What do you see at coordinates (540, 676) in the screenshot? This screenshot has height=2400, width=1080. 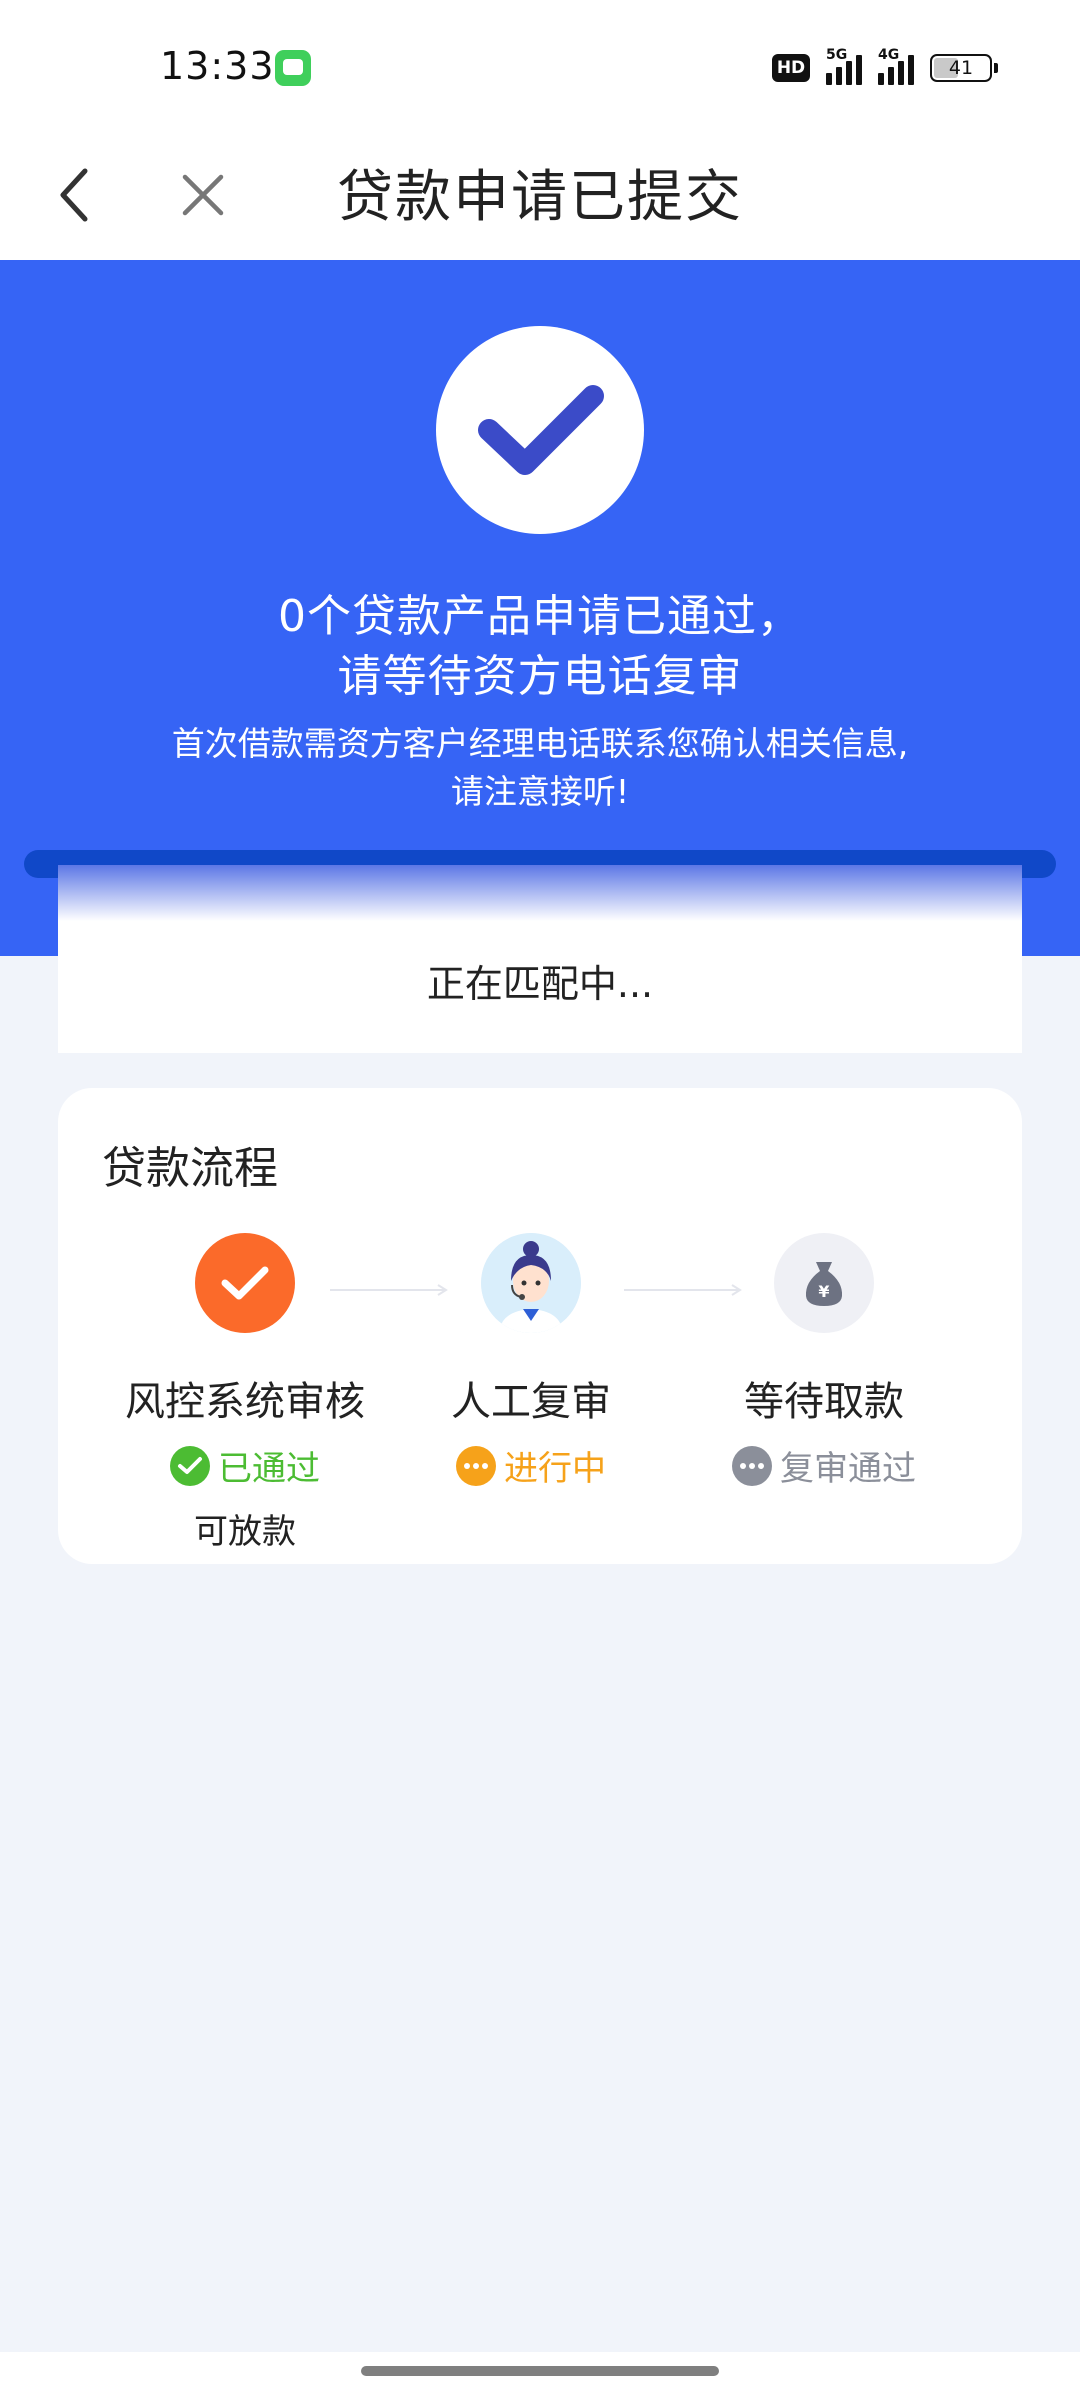 I see `result-title-line2: 请等待资方电话复审` at bounding box center [540, 676].